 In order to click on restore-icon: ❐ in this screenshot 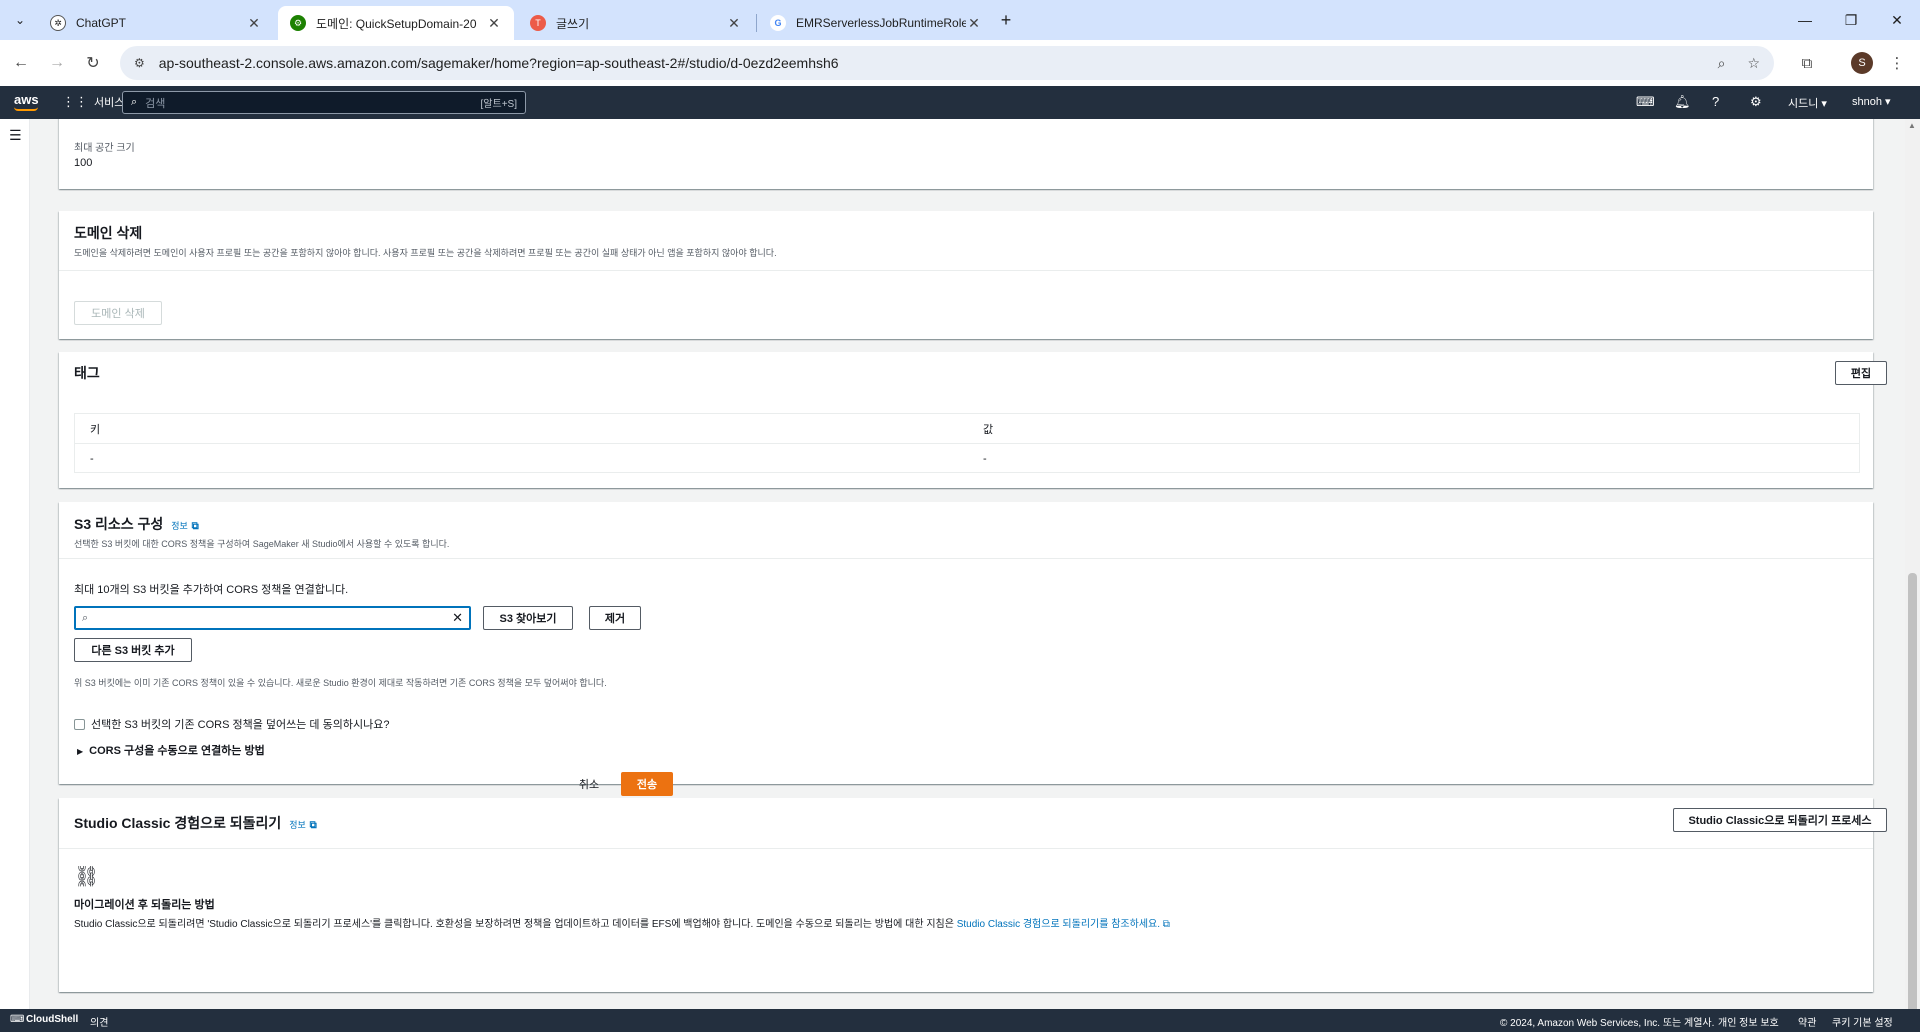, I will do `click(1851, 20)`.